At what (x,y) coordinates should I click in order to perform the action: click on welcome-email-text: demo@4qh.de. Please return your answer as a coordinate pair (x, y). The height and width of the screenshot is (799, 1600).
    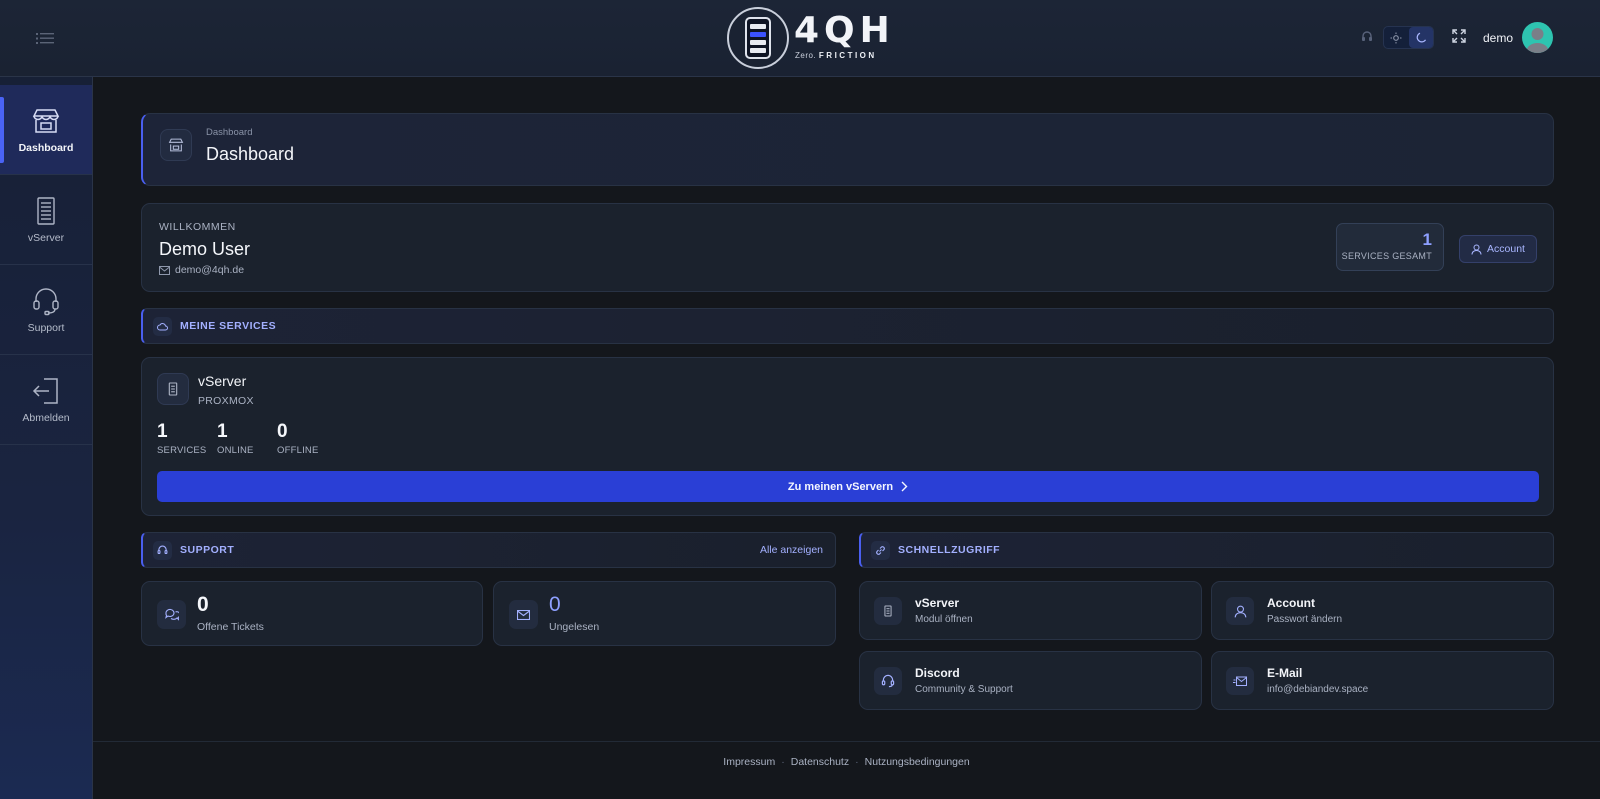
    Looking at the image, I should click on (210, 270).